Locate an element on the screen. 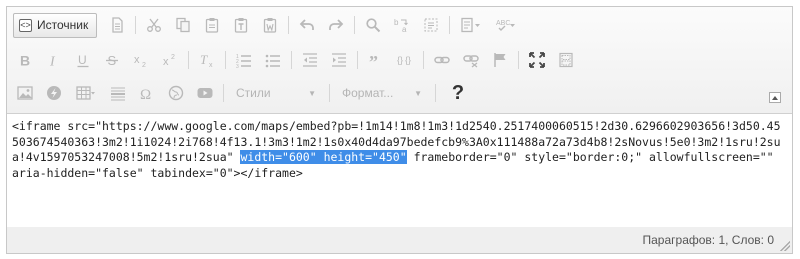 This screenshot has width=800, height=259. svg-text: I is located at coordinates (52, 62).